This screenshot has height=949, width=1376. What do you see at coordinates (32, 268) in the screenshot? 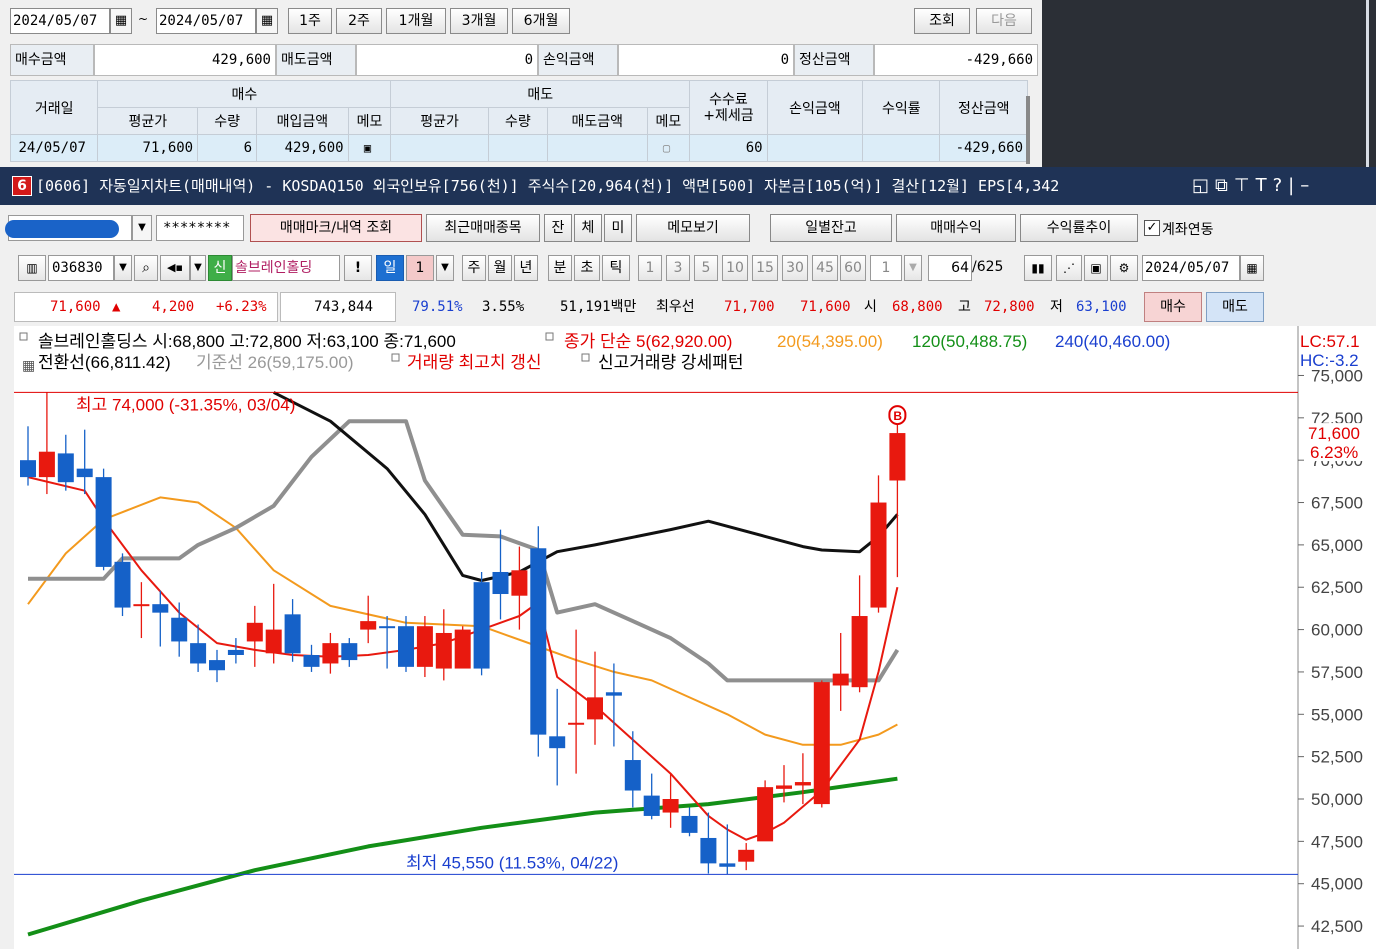
I see `list-icon: ▥` at bounding box center [32, 268].